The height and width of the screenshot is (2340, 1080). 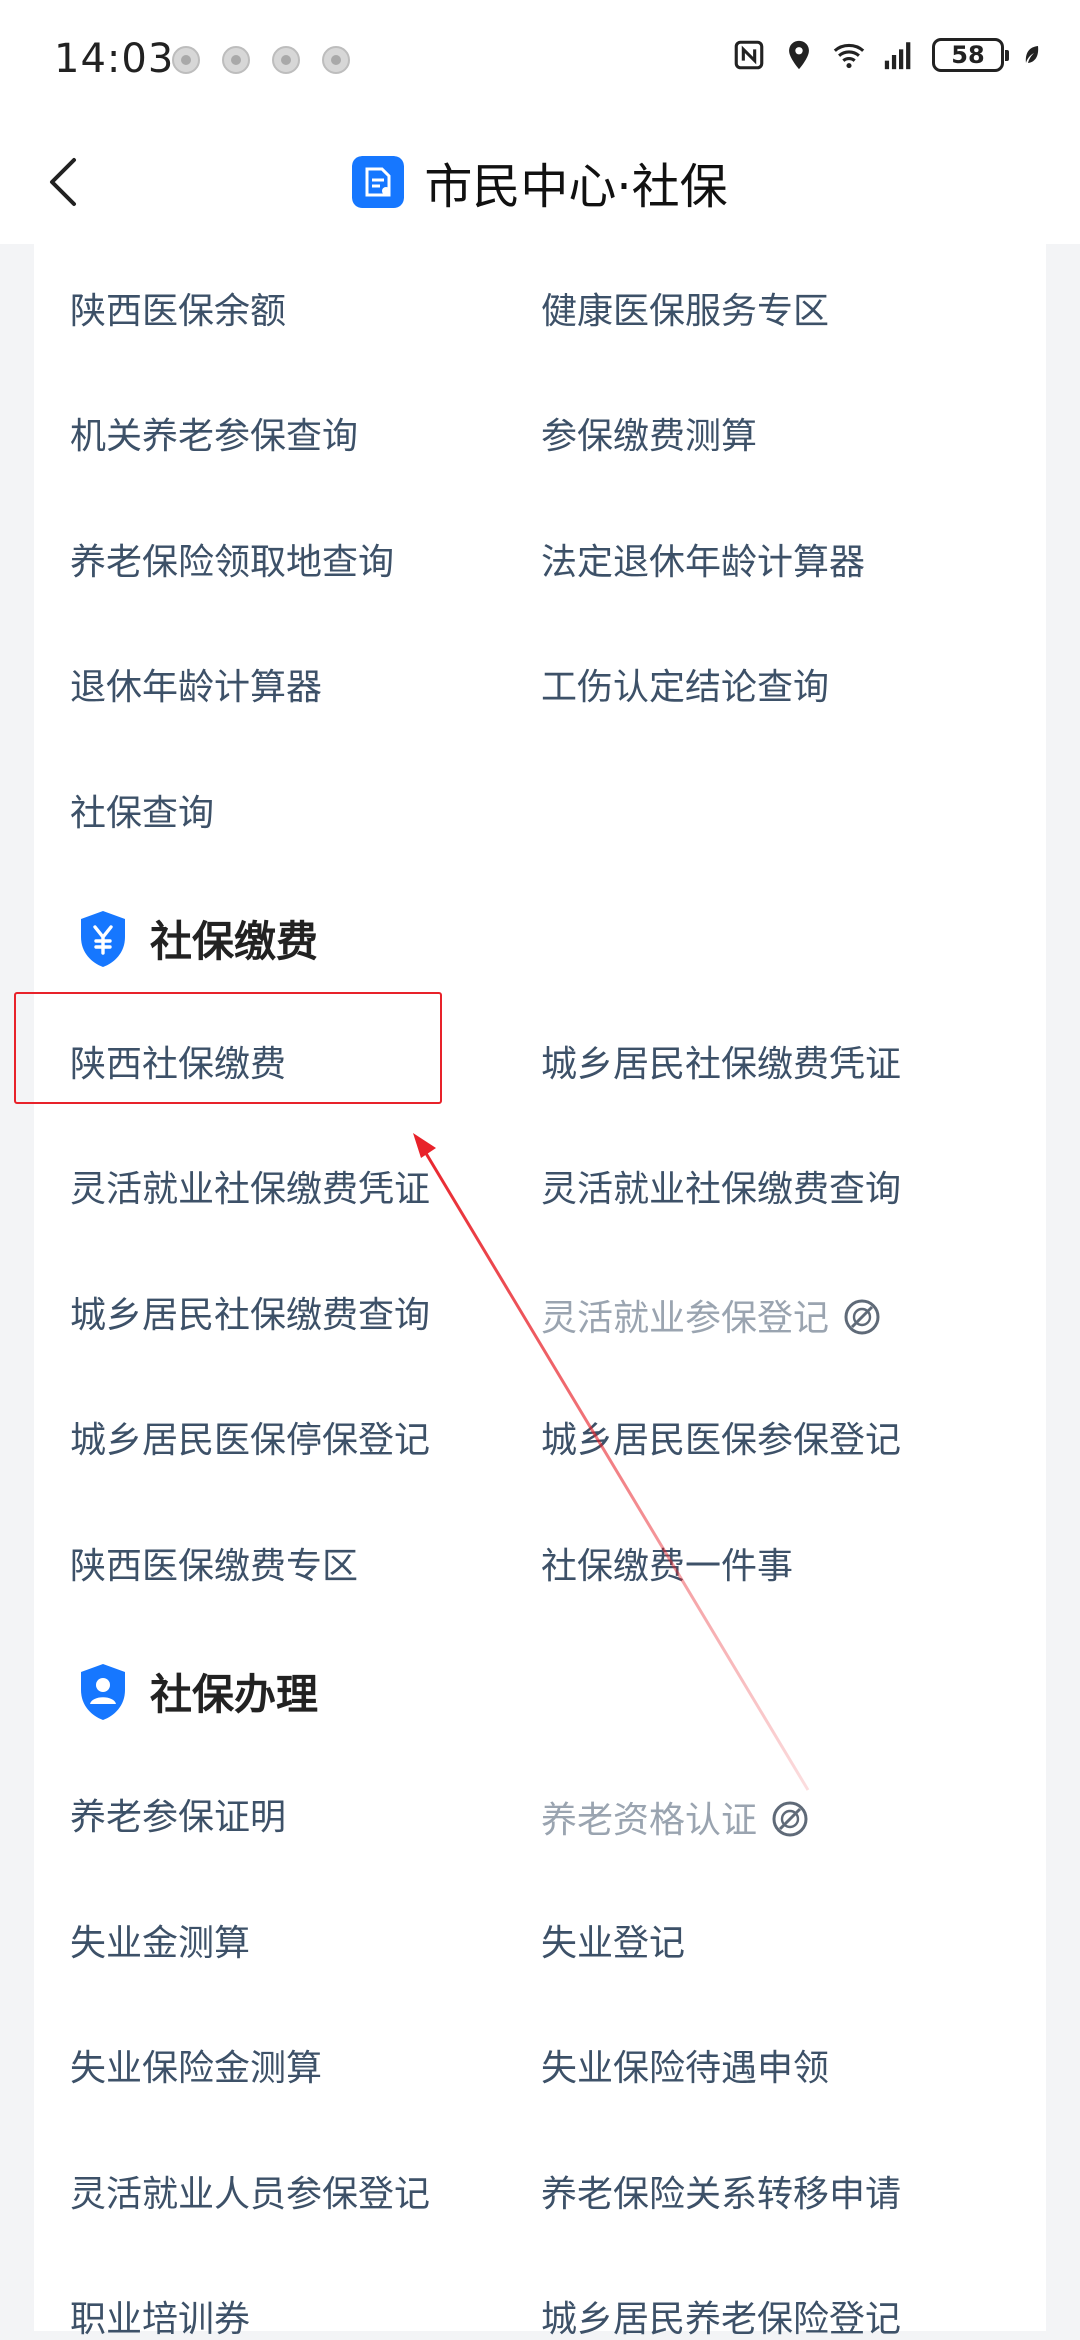 I want to click on service-item-pension-certificate: 养老参保证明, so click(x=178, y=1818).